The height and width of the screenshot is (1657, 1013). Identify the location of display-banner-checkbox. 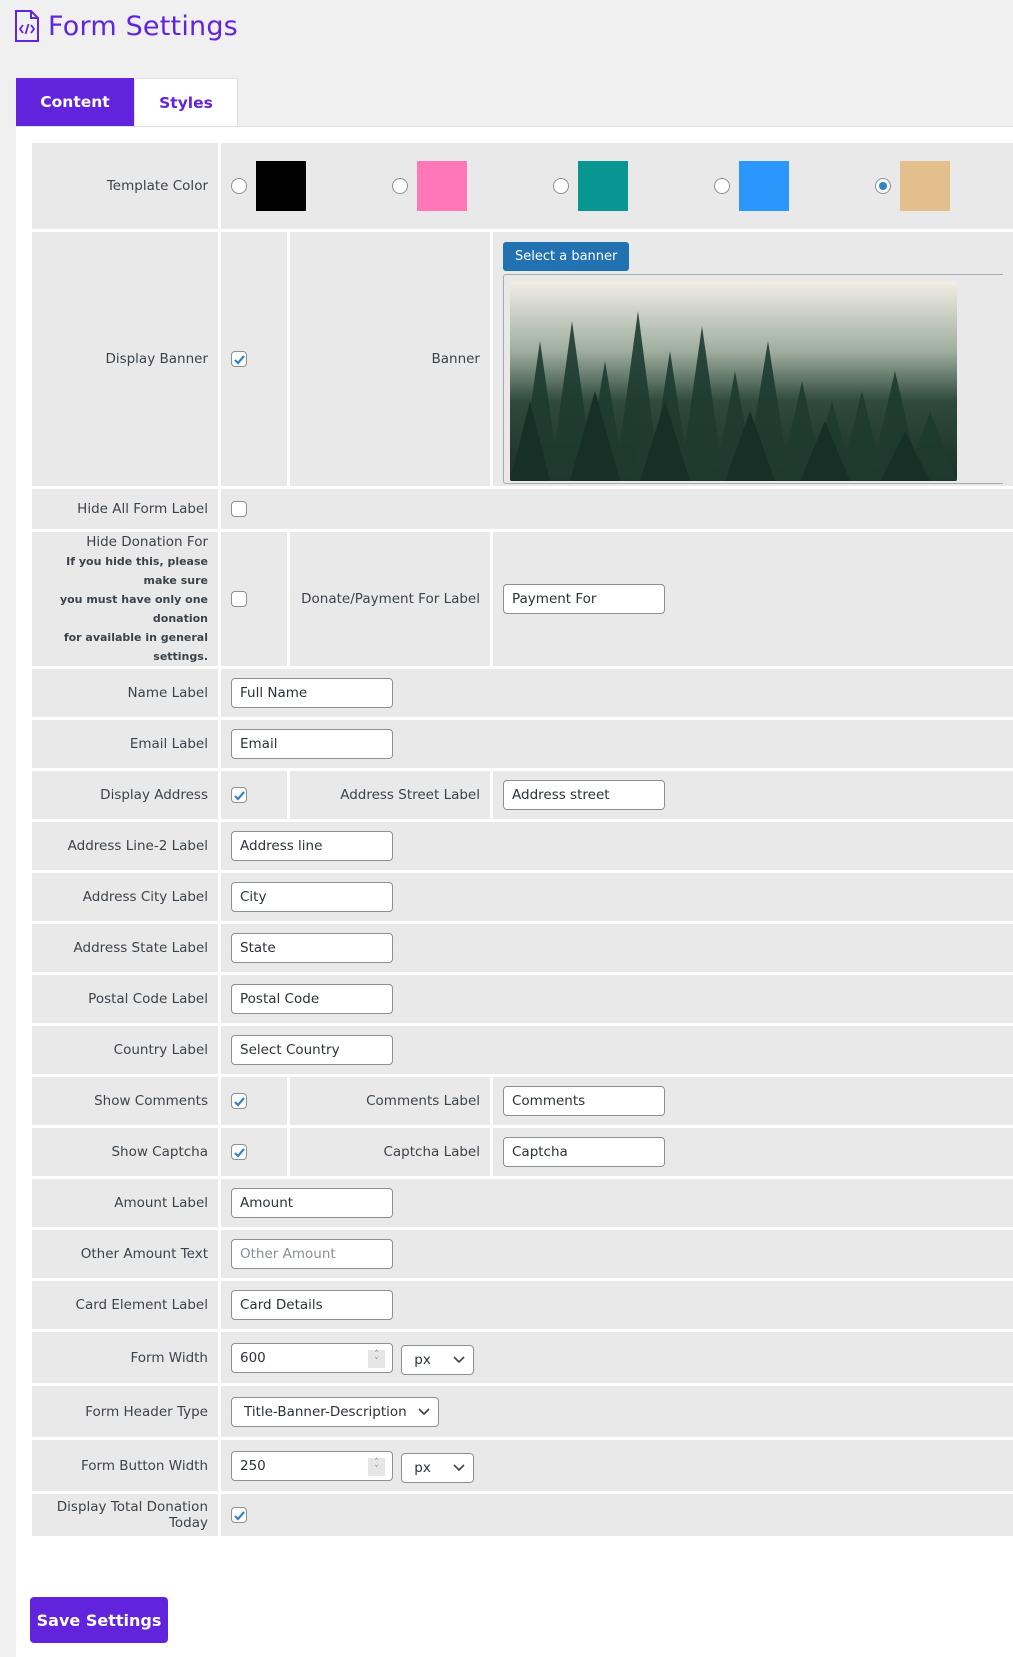
(239, 359).